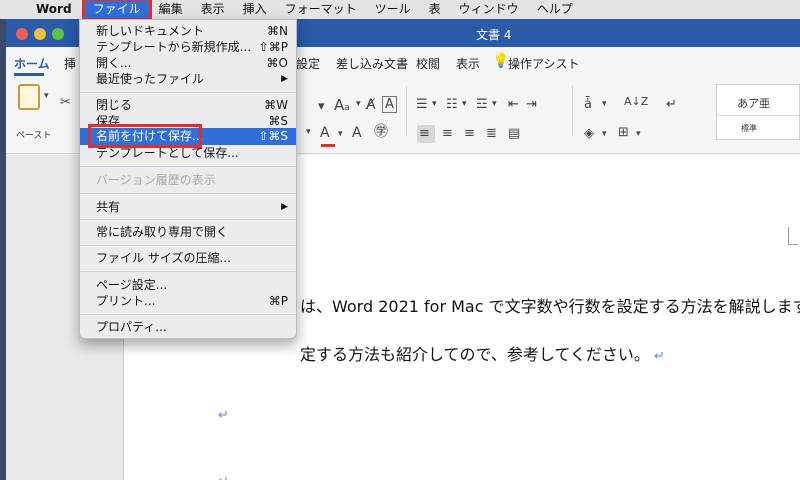 The width and height of the screenshot is (800, 480). Describe the element at coordinates (604, 134) in the screenshot. I see `shading-dropdown-icon: ▾` at that location.